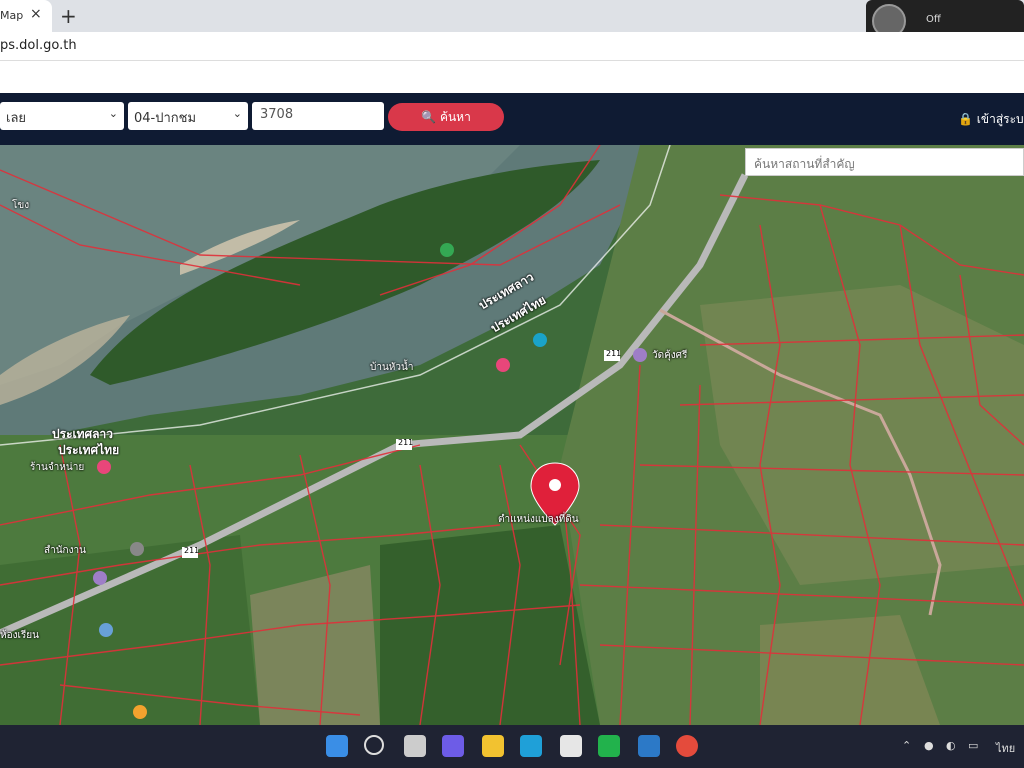 The height and width of the screenshot is (768, 1024). Describe the element at coordinates (57, 467) in the screenshot. I see `map-label-poi-shop: ร้านจำหน่าย` at that location.